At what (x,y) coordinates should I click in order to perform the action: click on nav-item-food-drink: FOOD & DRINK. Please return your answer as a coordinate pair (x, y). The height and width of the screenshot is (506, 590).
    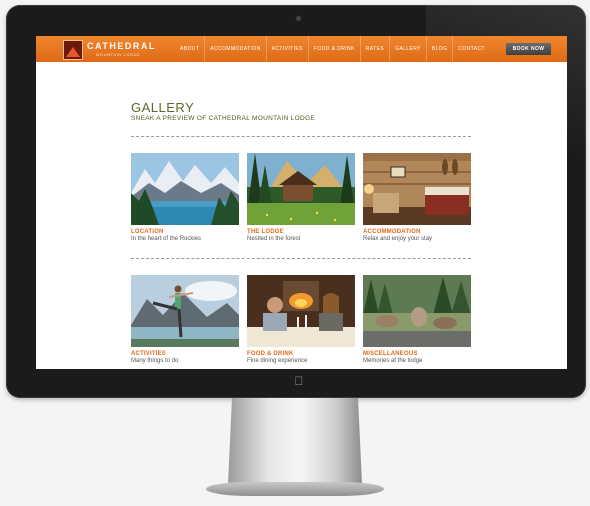
    Looking at the image, I should click on (333, 49).